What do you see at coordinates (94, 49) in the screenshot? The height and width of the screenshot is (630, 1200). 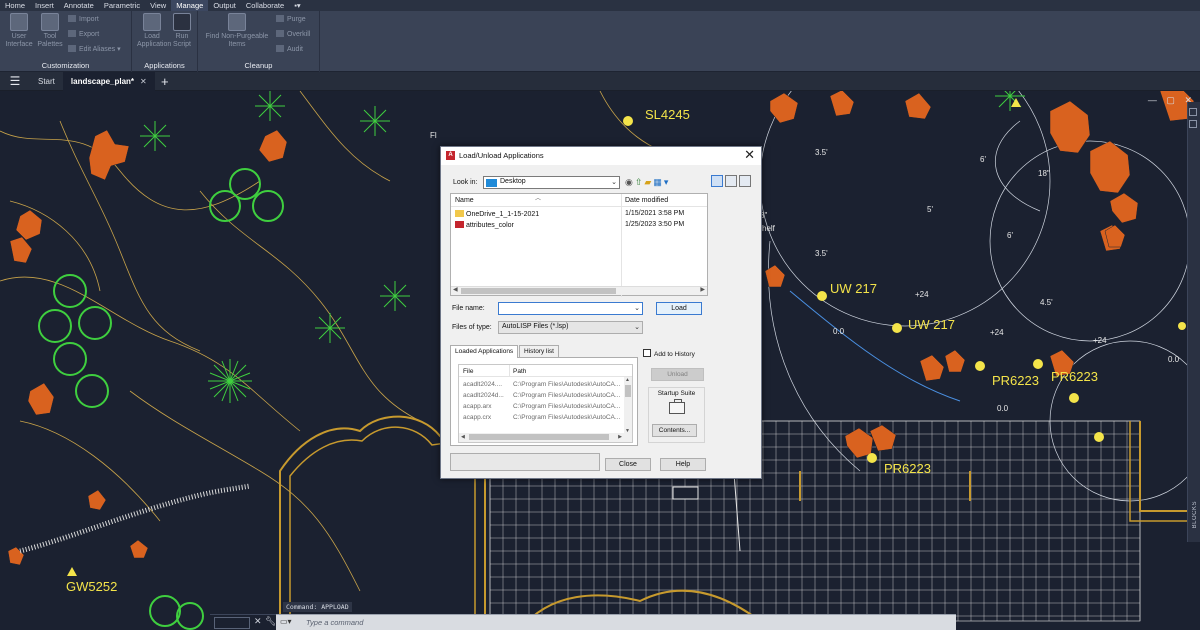 I see `edit-aliases-button: Edit Aliases ▾` at bounding box center [94, 49].